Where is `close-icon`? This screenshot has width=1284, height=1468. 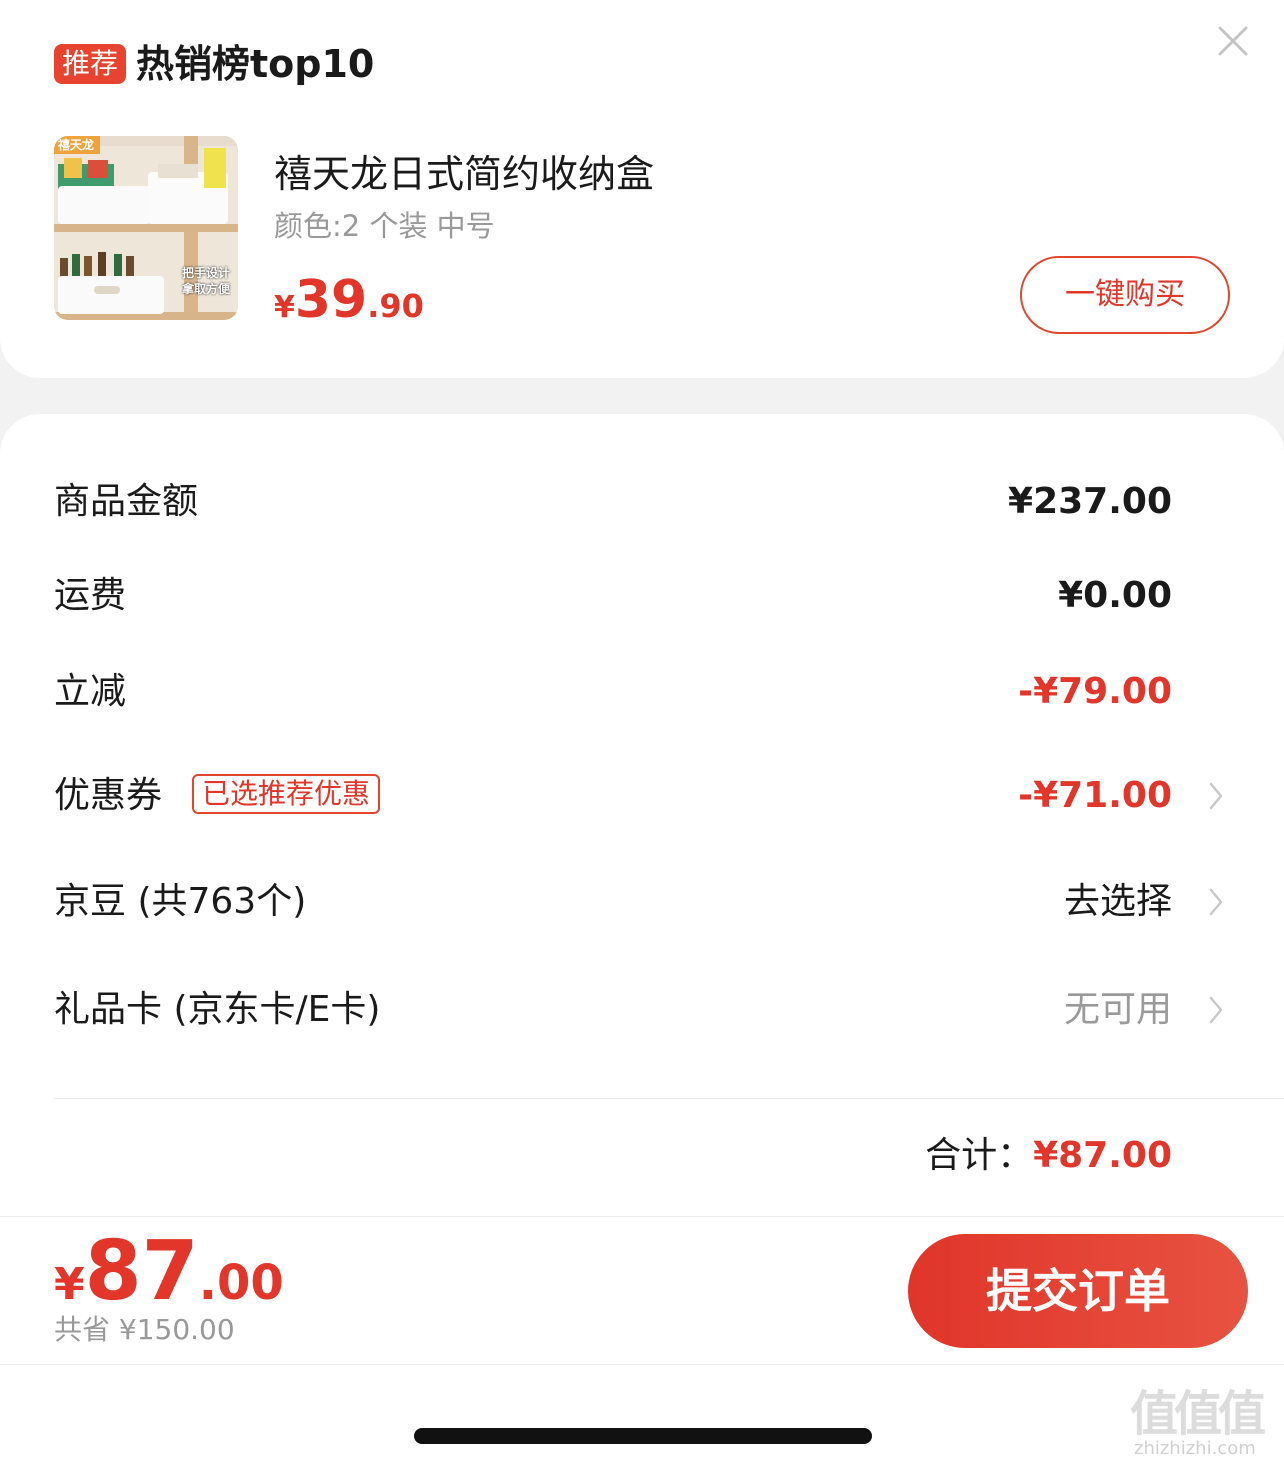 close-icon is located at coordinates (1233, 41).